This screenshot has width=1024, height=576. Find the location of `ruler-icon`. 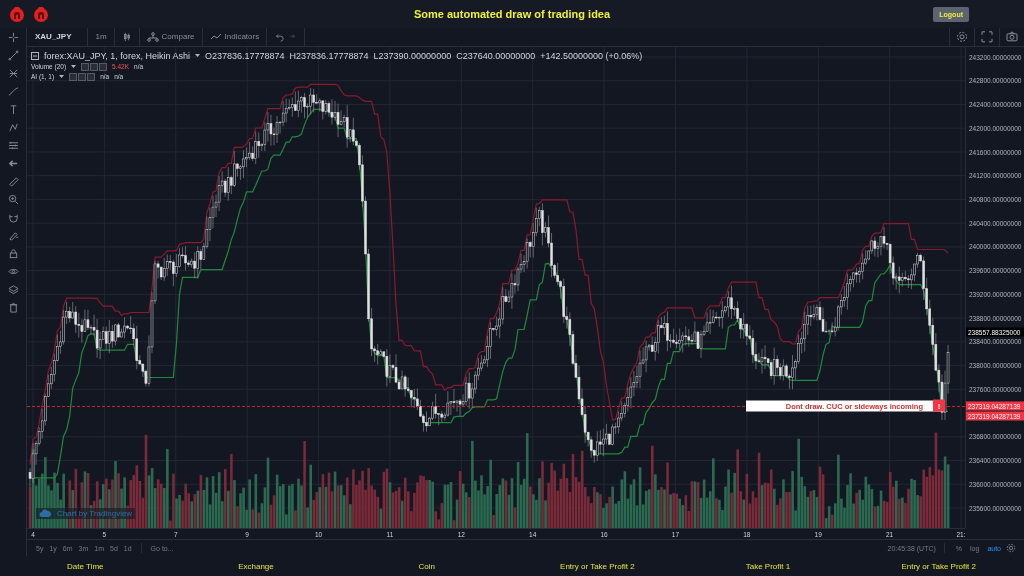

ruler-icon is located at coordinates (13, 181).